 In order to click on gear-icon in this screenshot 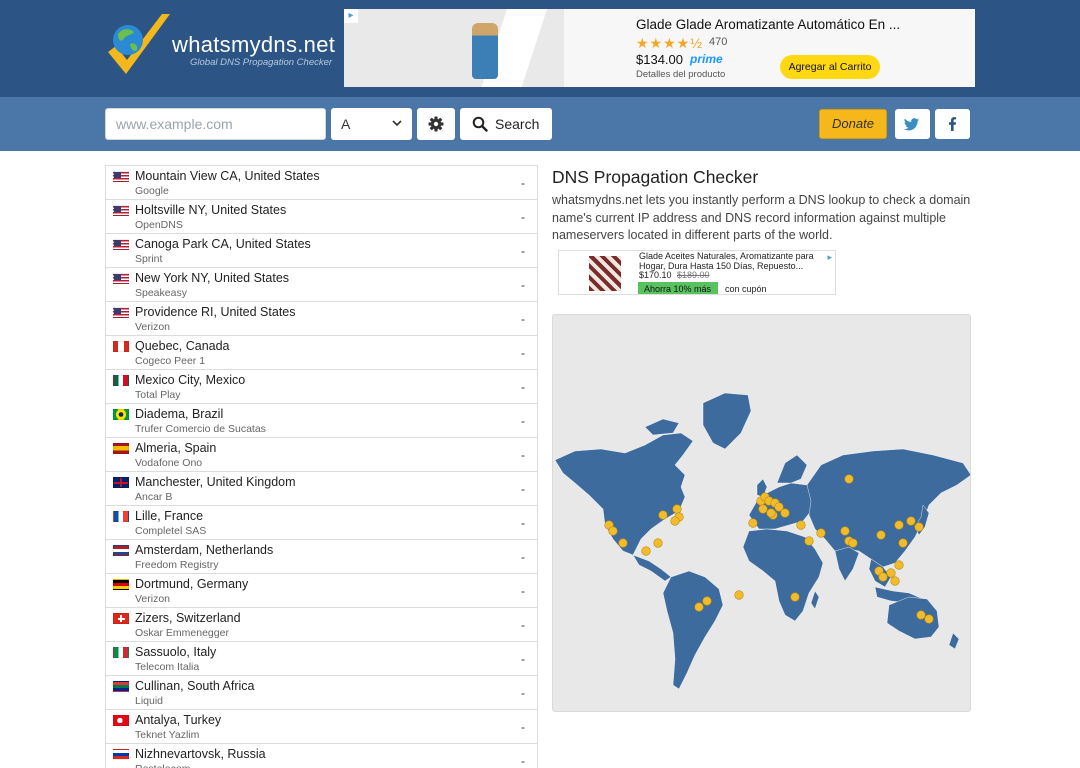, I will do `click(436, 124)`.